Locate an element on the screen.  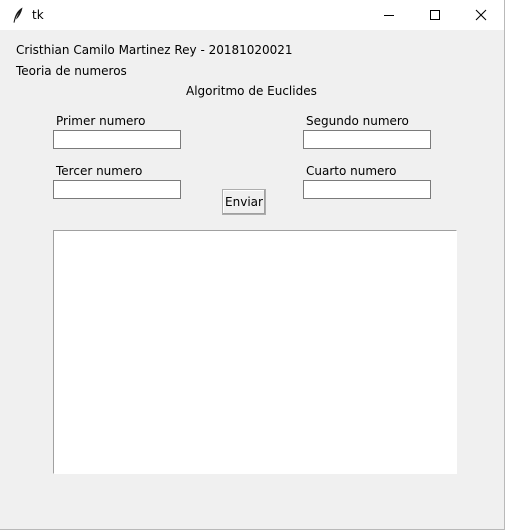
second-number-input is located at coordinates (367, 139).